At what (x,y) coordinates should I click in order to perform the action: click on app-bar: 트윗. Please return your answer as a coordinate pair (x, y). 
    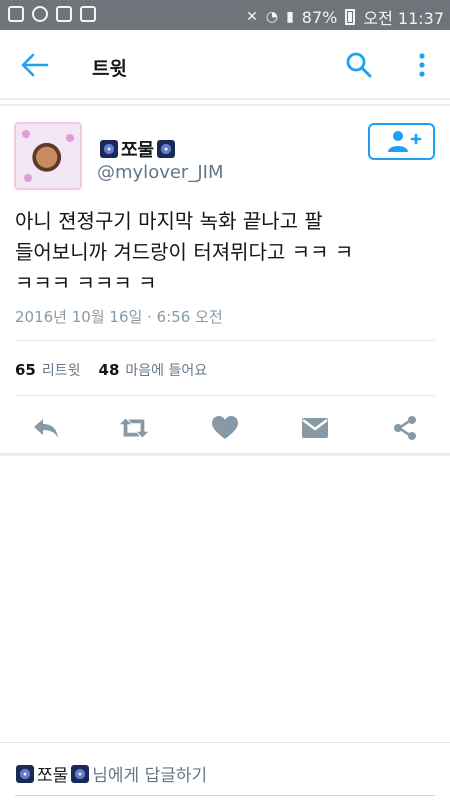
    Looking at the image, I should click on (225, 65).